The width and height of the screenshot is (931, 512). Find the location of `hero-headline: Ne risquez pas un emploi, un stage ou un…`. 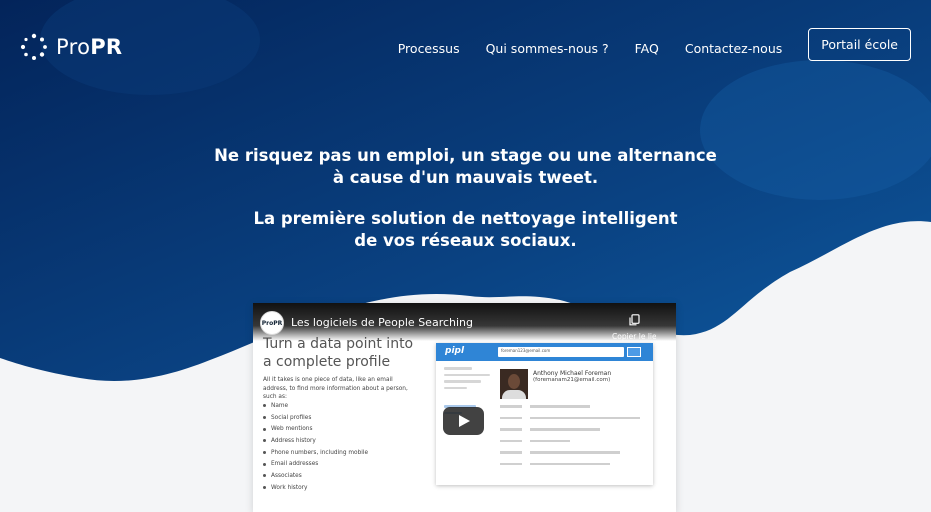

hero-headline: Ne risquez pas un emploi, un stage ou un… is located at coordinates (465, 167).